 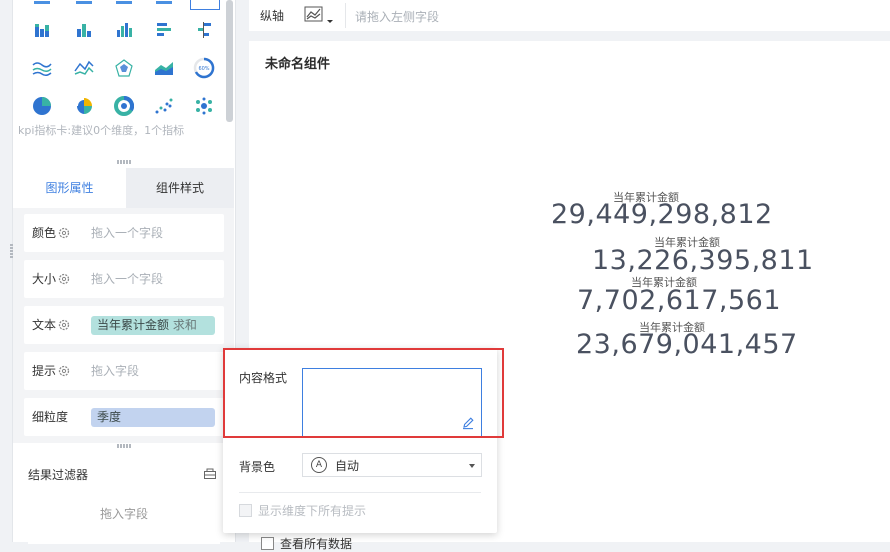 I want to click on attribute-tabs: 图形属性 组件样式, so click(x=123, y=188).